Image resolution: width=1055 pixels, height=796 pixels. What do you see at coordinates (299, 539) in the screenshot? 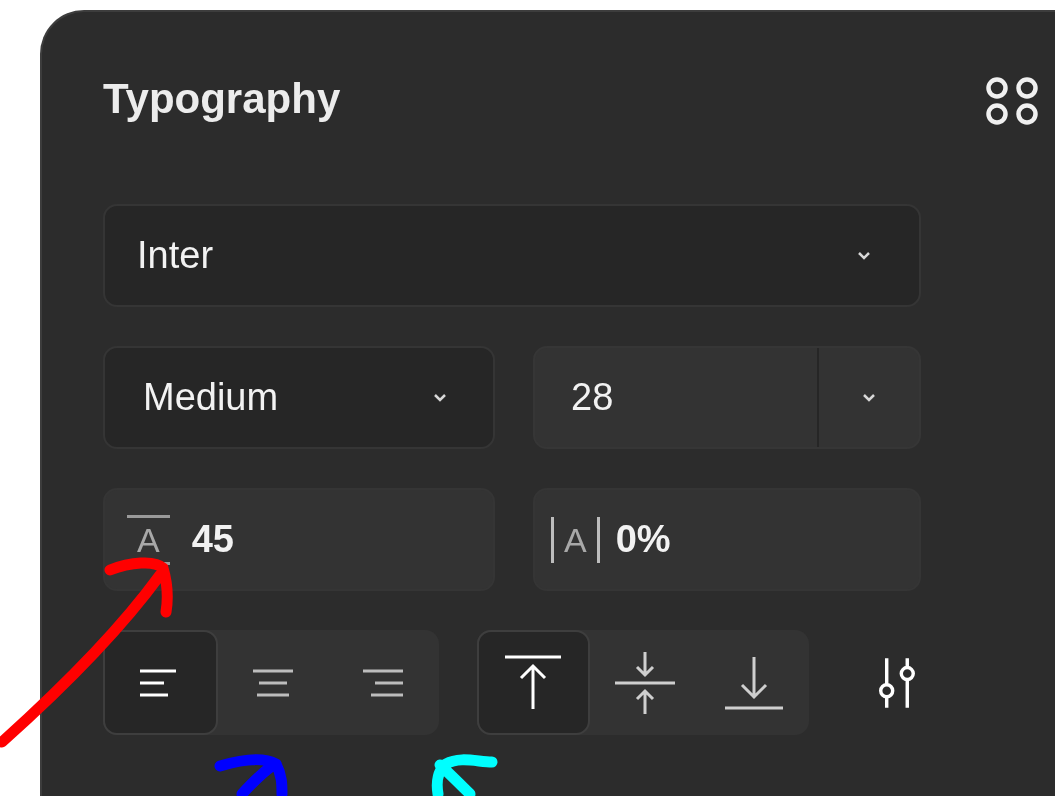
I see `line-height-field: A 45` at bounding box center [299, 539].